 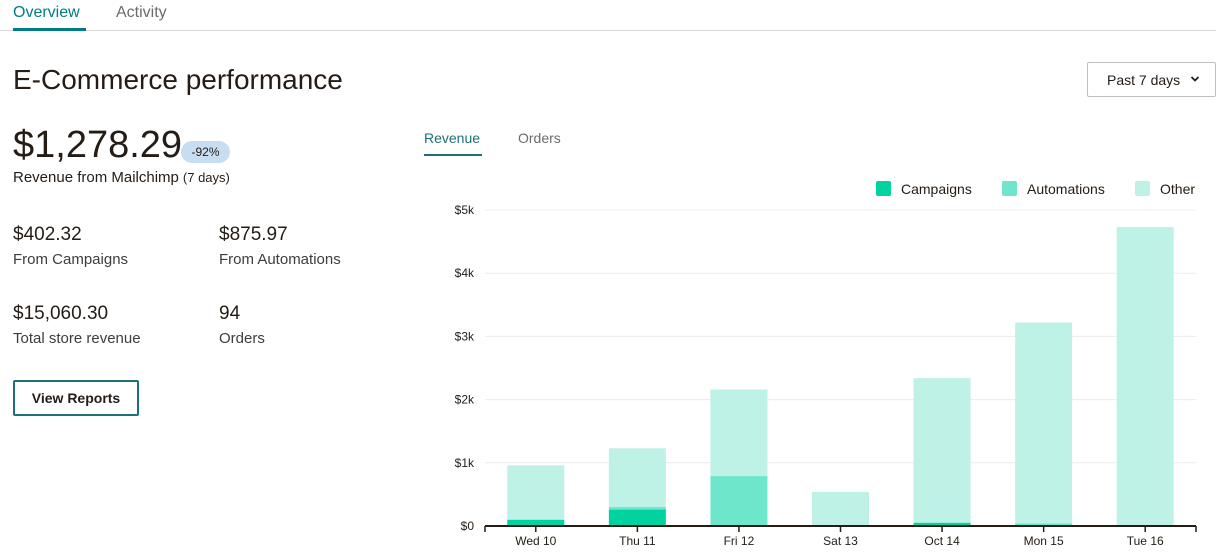 I want to click on x-tick-label: Tue 16, so click(x=1145, y=541).